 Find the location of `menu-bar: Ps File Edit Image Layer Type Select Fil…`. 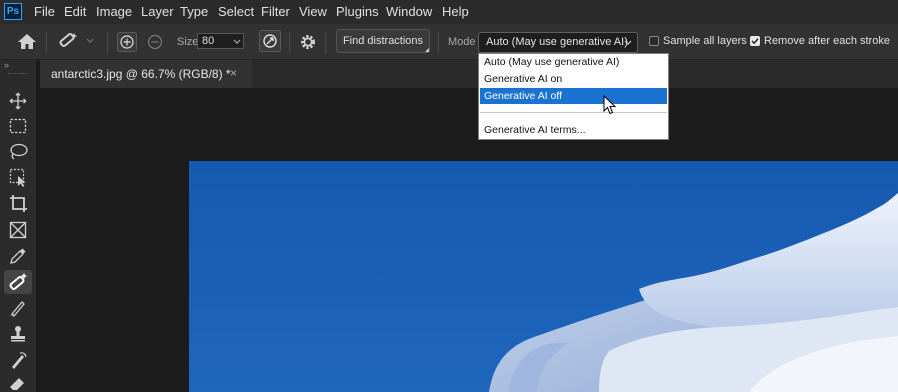

menu-bar: Ps File Edit Image Layer Type Select Fil… is located at coordinates (449, 12).